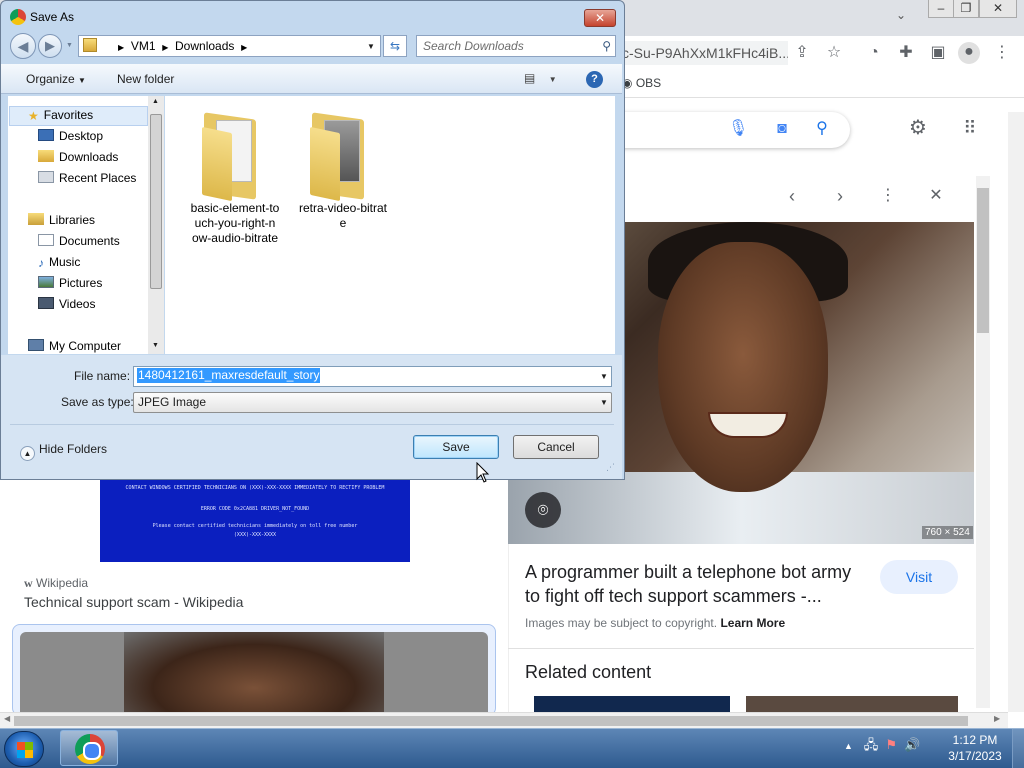  I want to click on change-view-button: ▤ ▼, so click(540, 78).